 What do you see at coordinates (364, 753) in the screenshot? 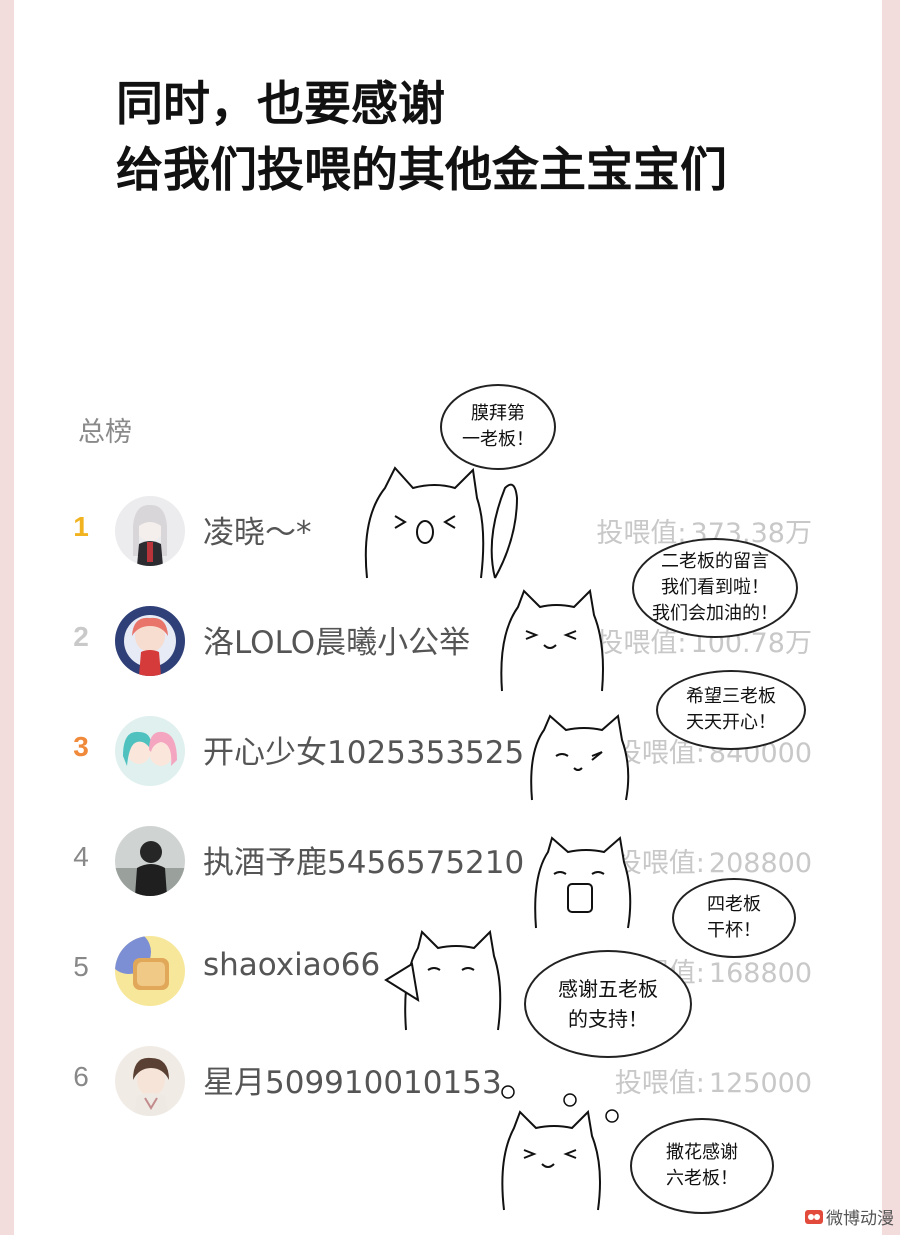
I see `username: 开心少女1025353525` at bounding box center [364, 753].